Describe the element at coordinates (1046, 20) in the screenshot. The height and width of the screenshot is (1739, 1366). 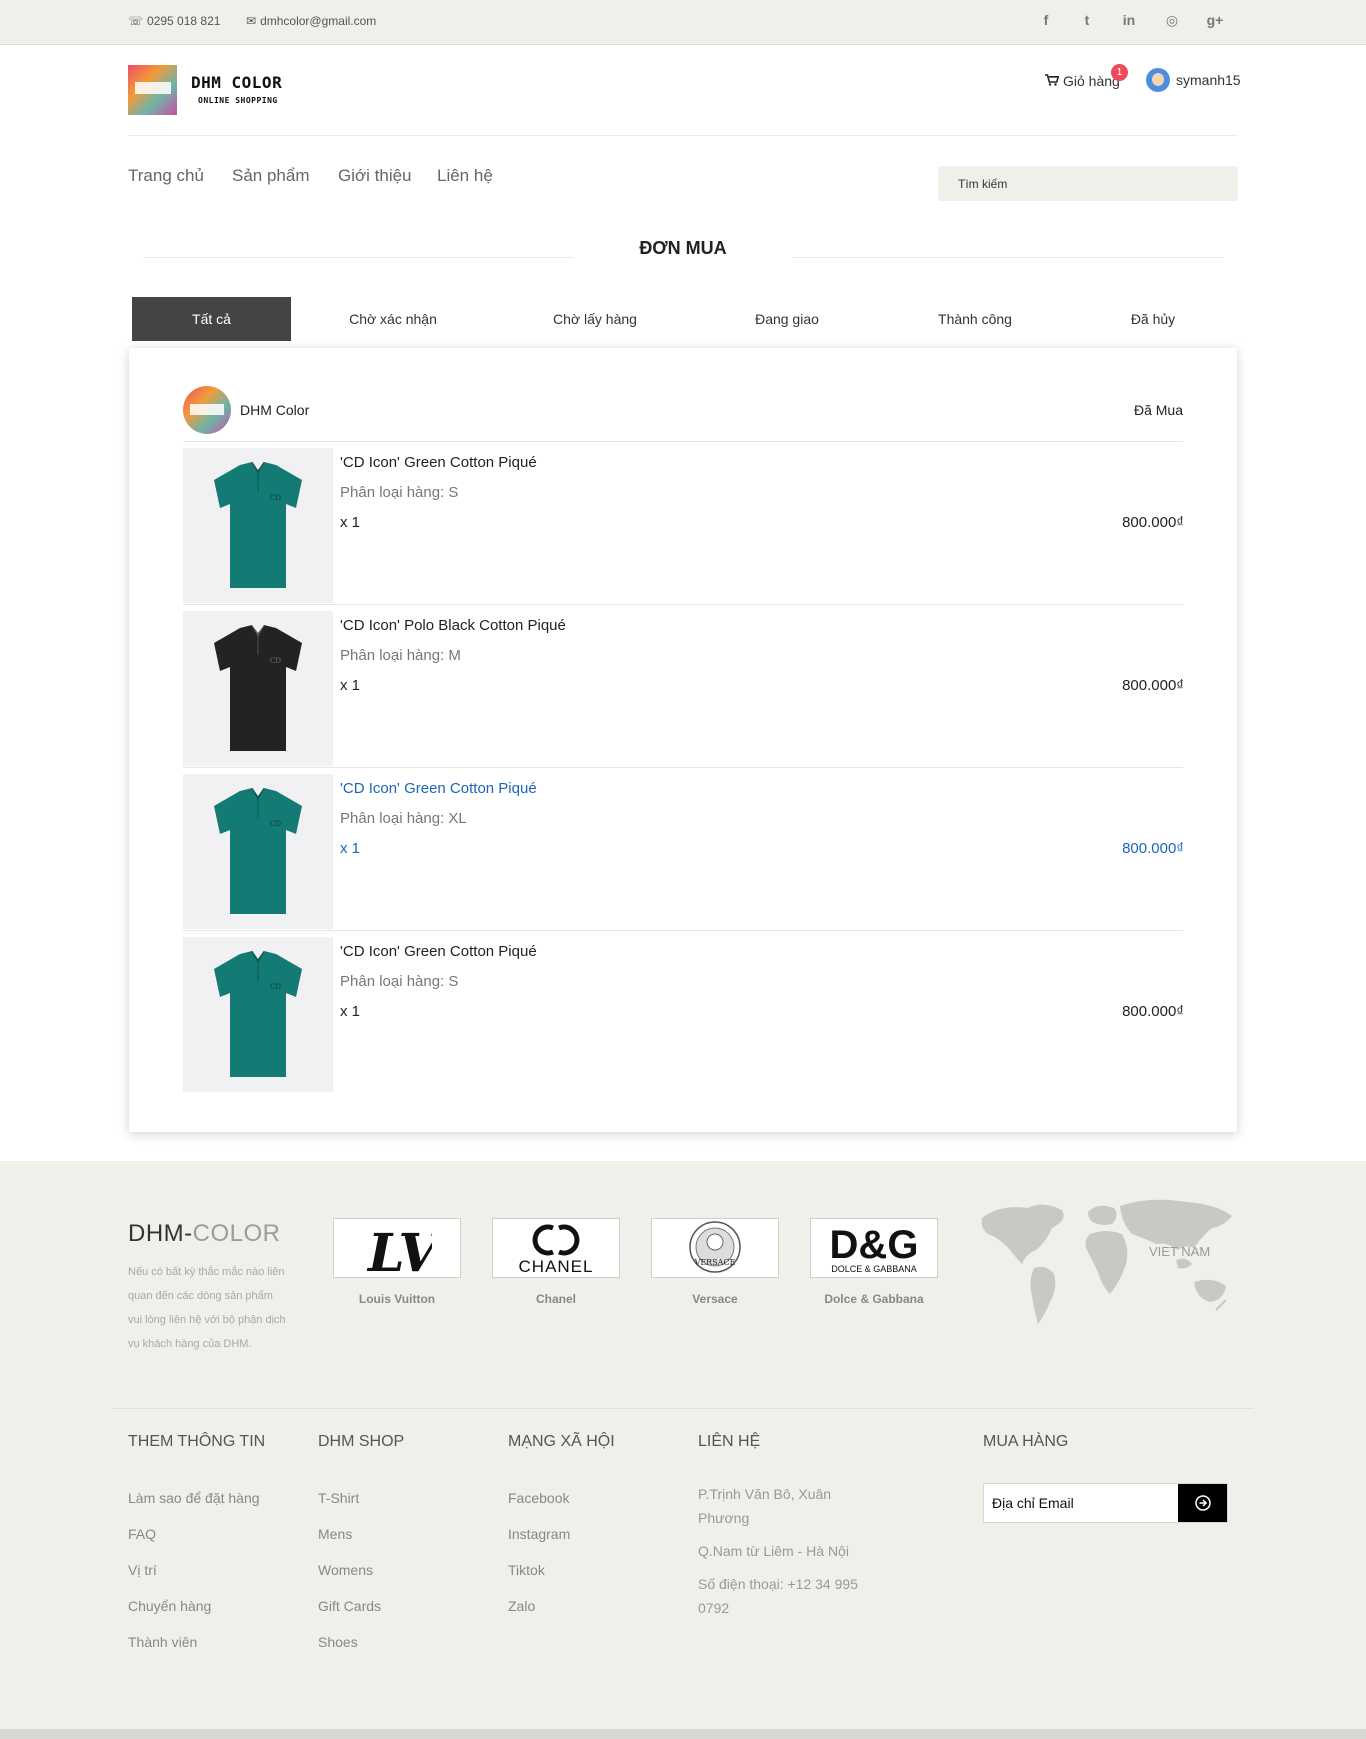
I see `facebook-icon: f` at that location.